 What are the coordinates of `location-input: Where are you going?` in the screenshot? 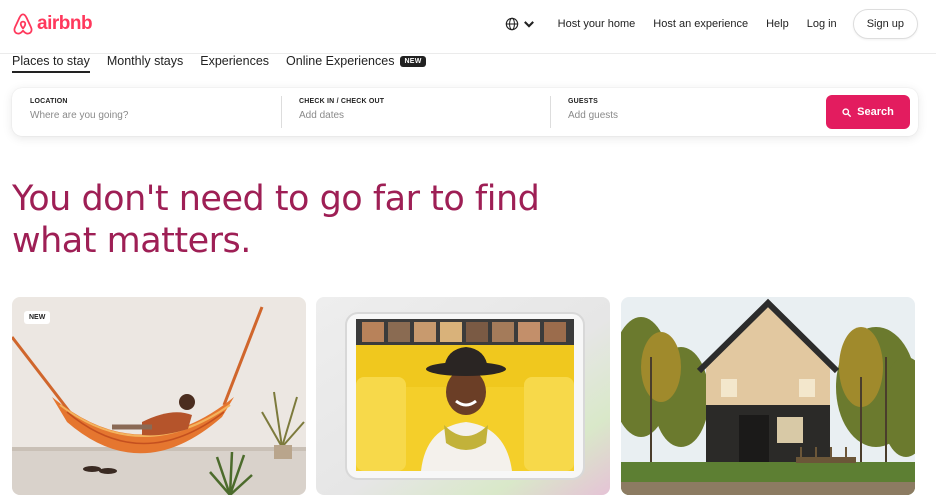 It's located at (155, 115).